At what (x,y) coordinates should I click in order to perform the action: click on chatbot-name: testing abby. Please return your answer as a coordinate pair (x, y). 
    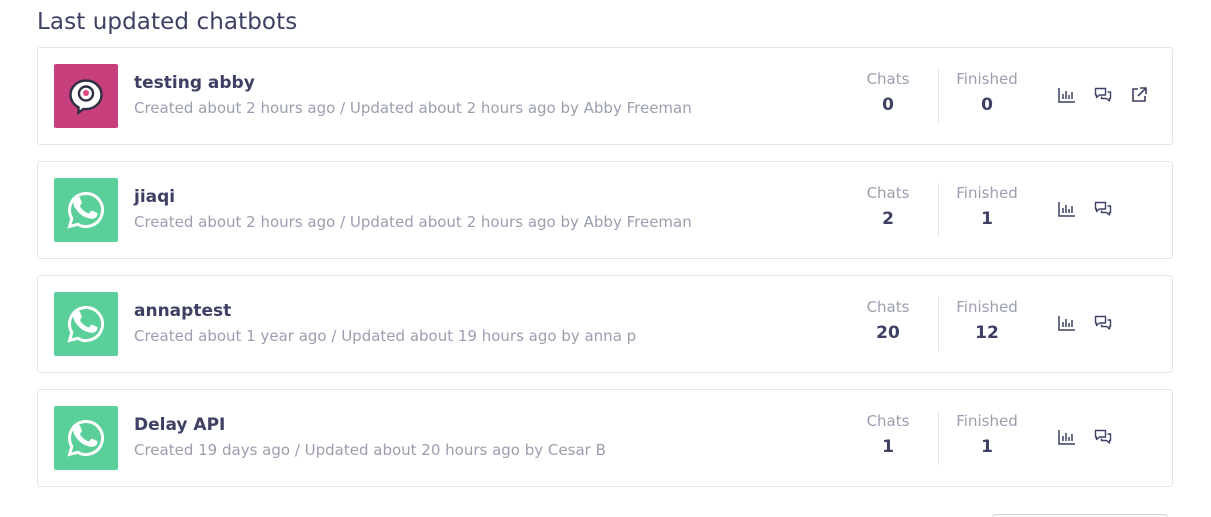
    Looking at the image, I should click on (413, 83).